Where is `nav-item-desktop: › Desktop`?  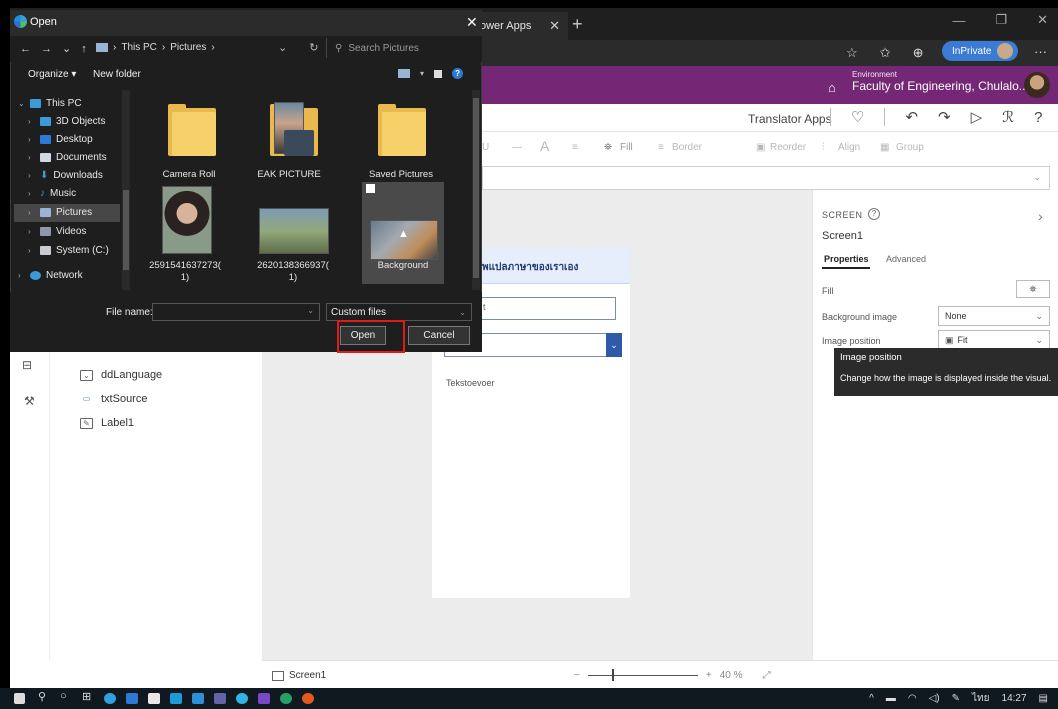 nav-item-desktop: › Desktop is located at coordinates (60, 139).